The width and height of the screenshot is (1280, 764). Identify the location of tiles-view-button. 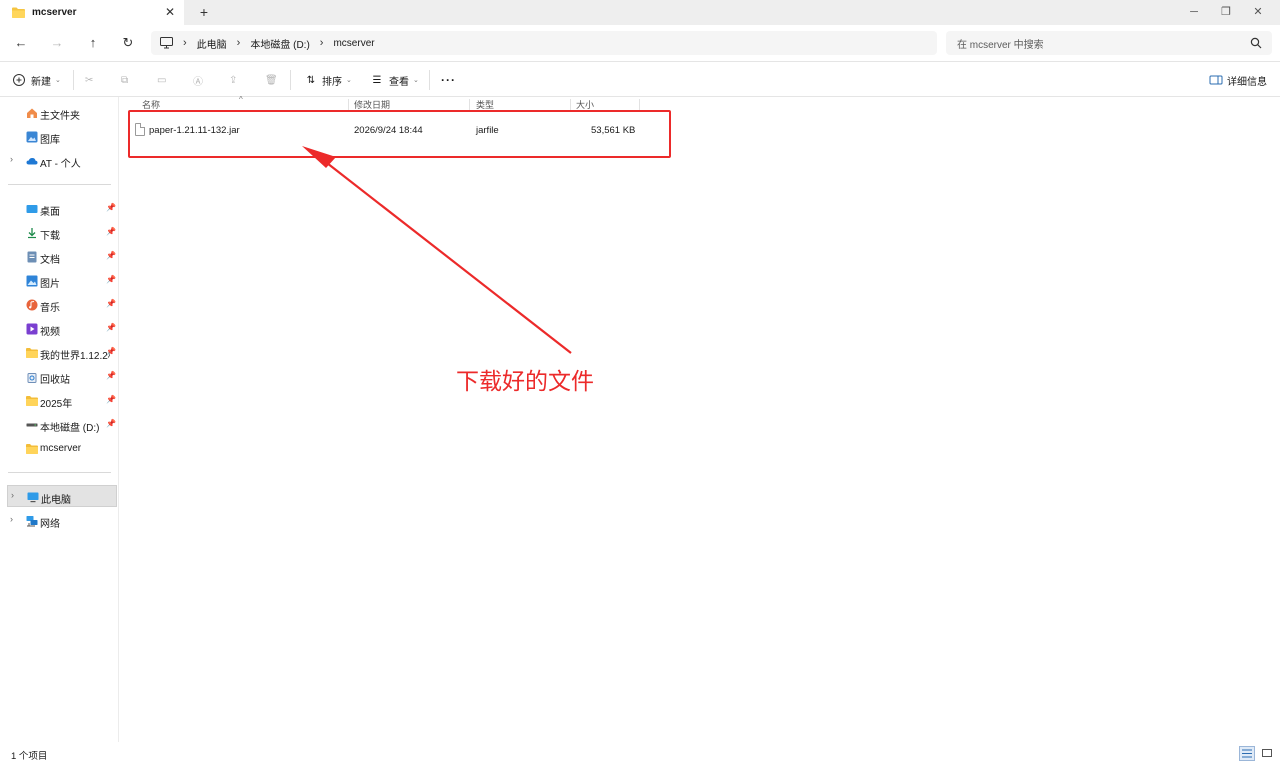
(1267, 753).